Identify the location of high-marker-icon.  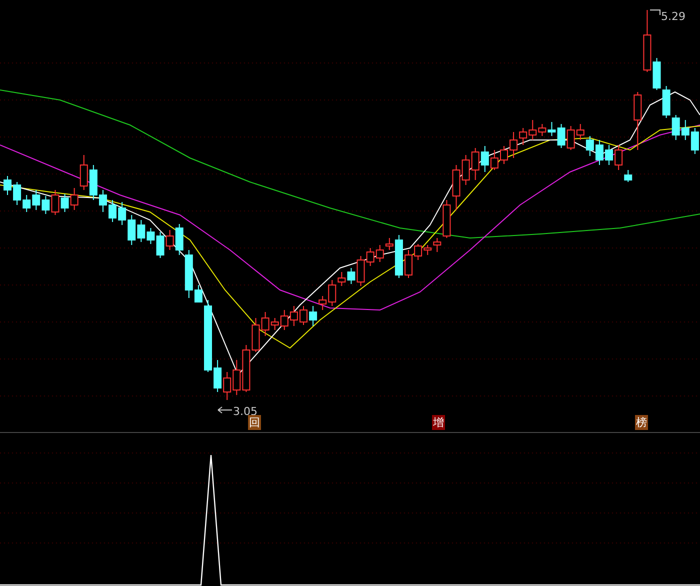
(655, 13).